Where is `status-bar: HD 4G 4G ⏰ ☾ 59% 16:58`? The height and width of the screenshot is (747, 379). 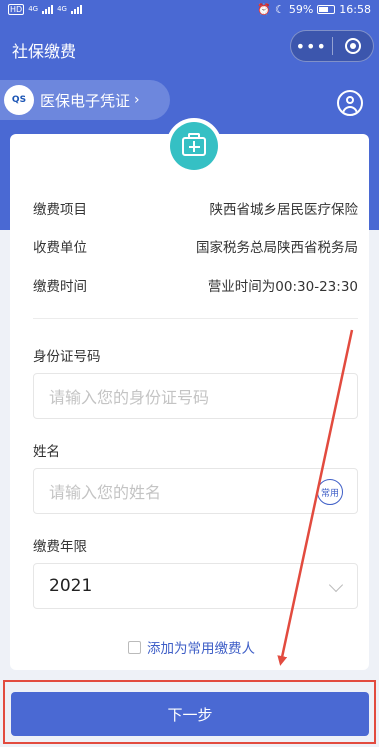 status-bar: HD 4G 4G ⏰ ☾ 59% 16:58 is located at coordinates (189, 9).